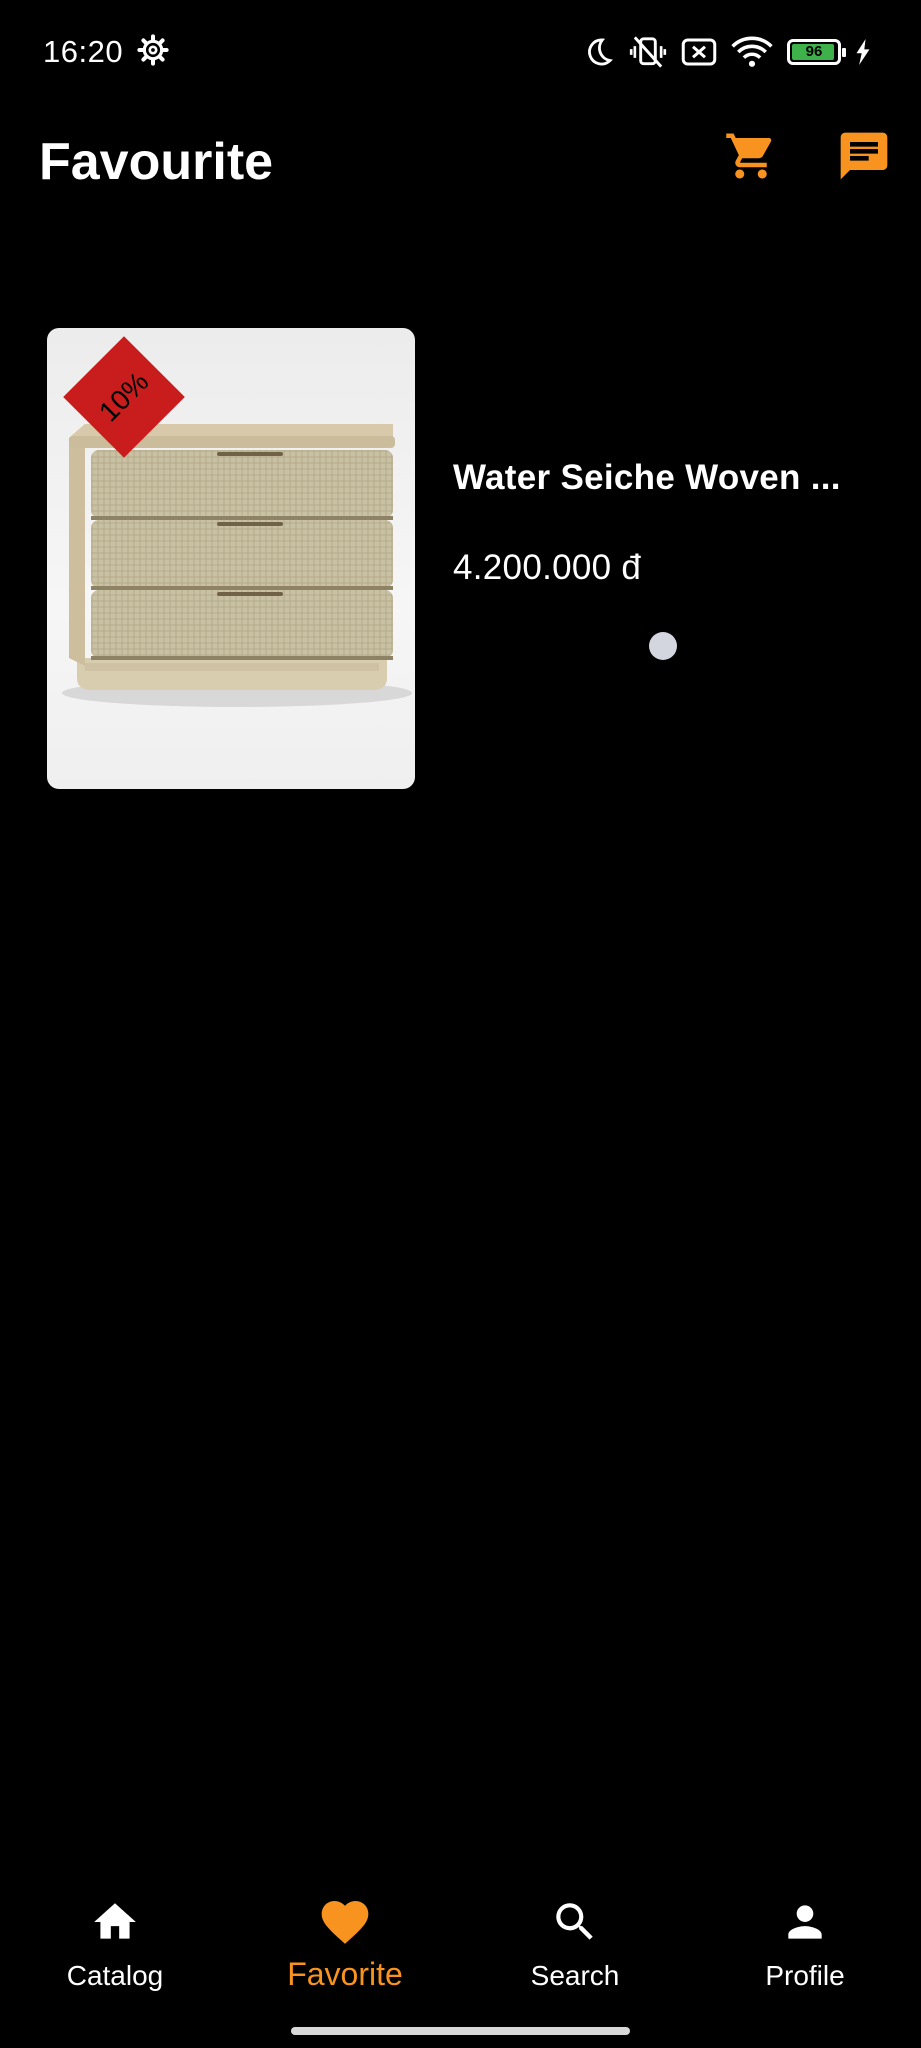 The width and height of the screenshot is (921, 2048). Describe the element at coordinates (345, 1974) in the screenshot. I see `nav-label-favorite: Favorite` at that location.